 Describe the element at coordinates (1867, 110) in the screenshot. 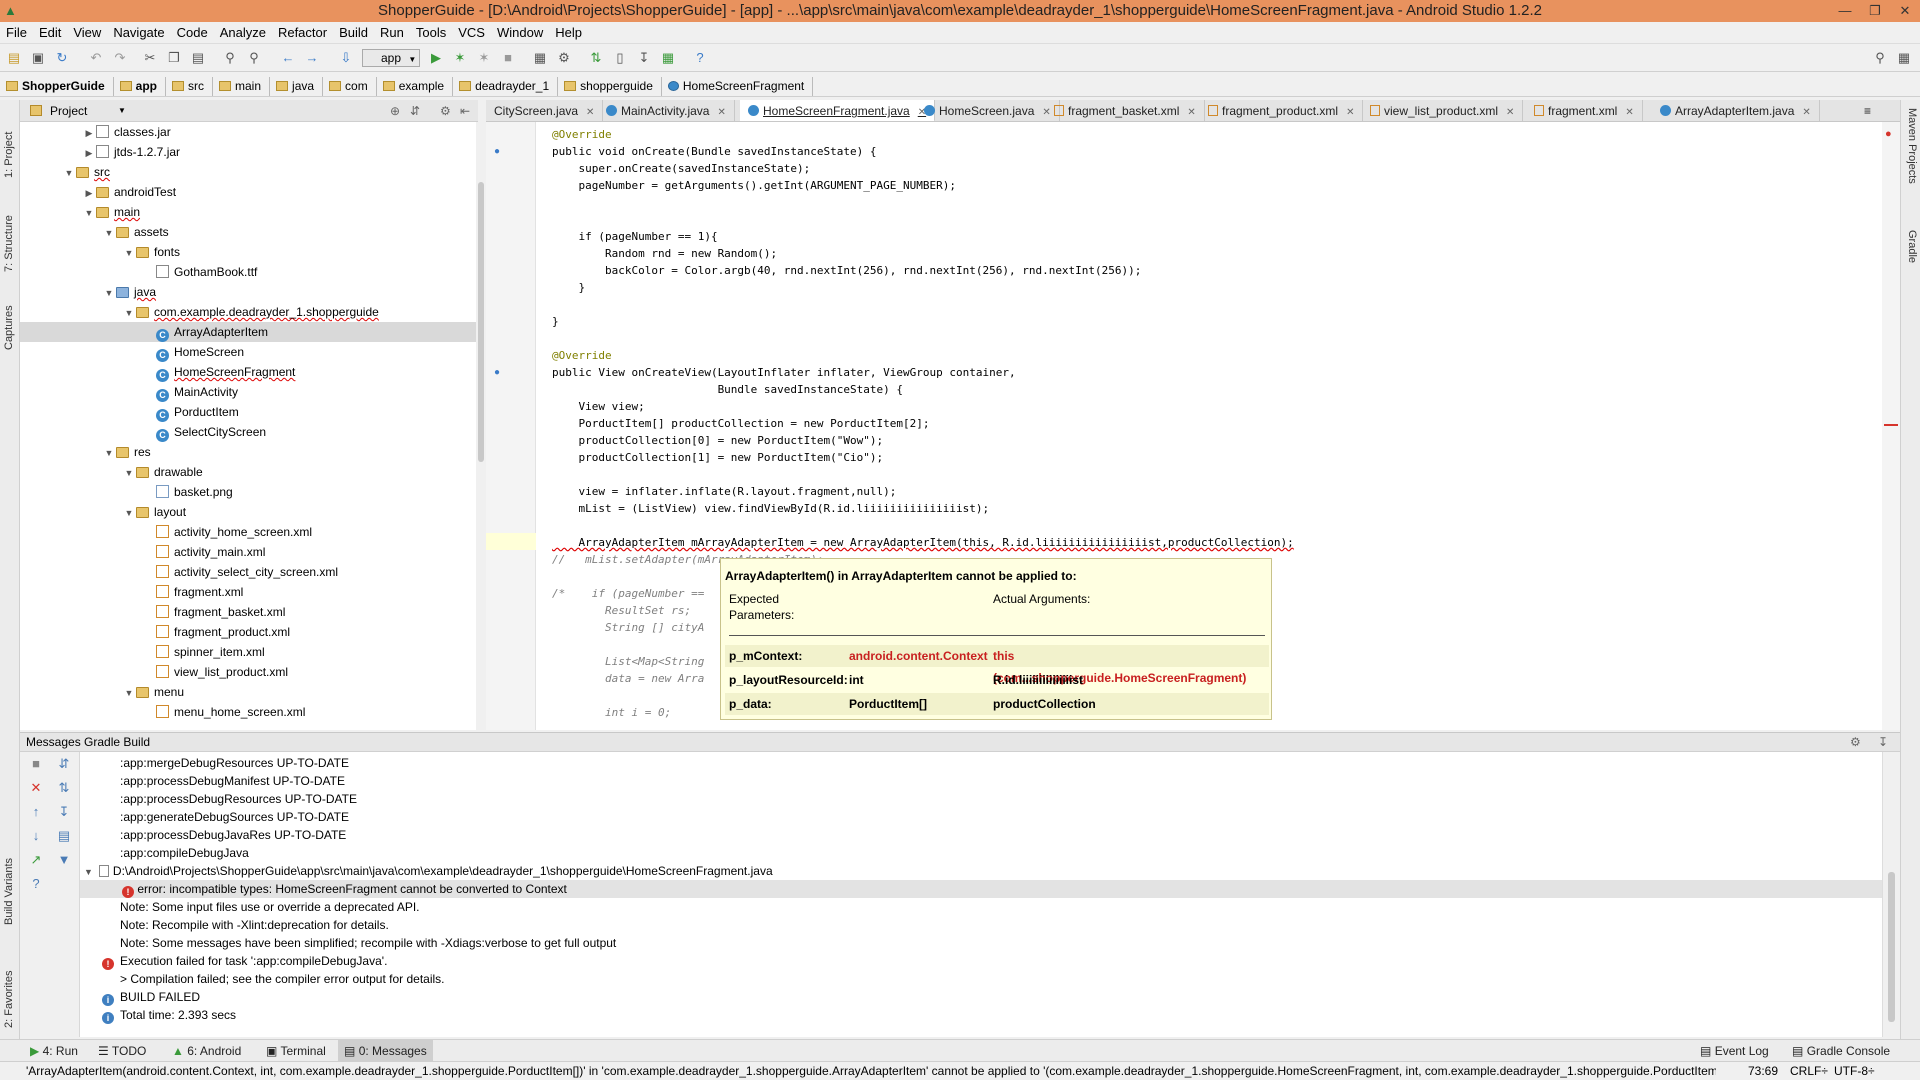

I see `tab-overflow-menu: ≡` at that location.